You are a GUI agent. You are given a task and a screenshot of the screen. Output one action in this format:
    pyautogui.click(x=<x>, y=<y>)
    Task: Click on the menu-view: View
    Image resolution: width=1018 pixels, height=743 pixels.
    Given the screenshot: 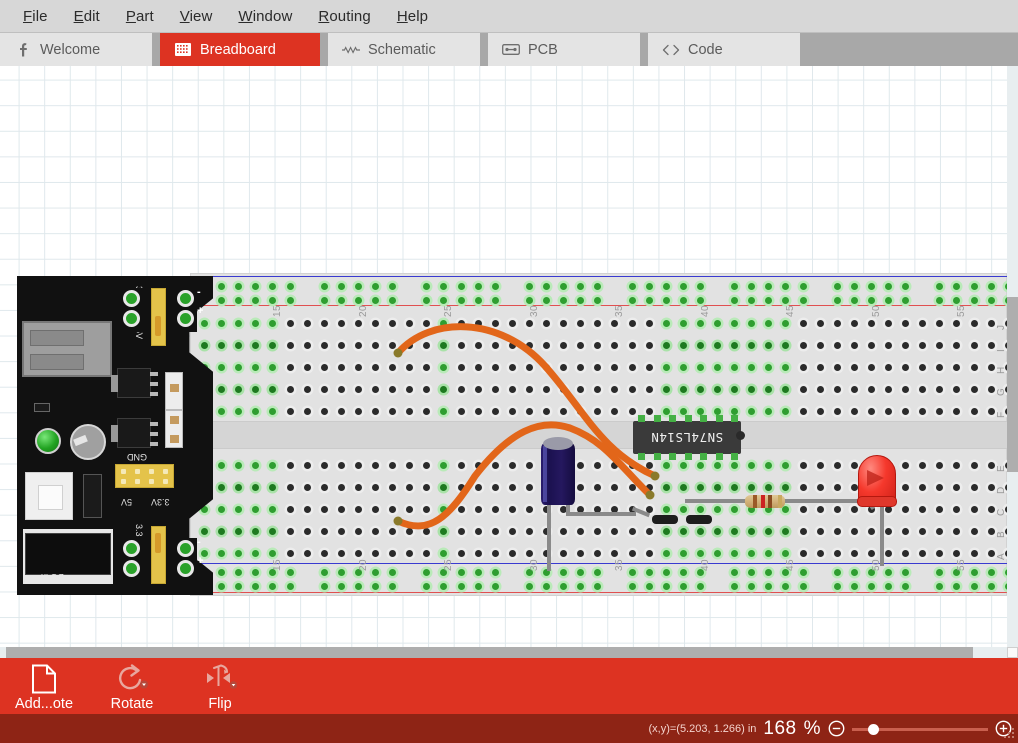 What is the action you would take?
    pyautogui.click(x=196, y=16)
    